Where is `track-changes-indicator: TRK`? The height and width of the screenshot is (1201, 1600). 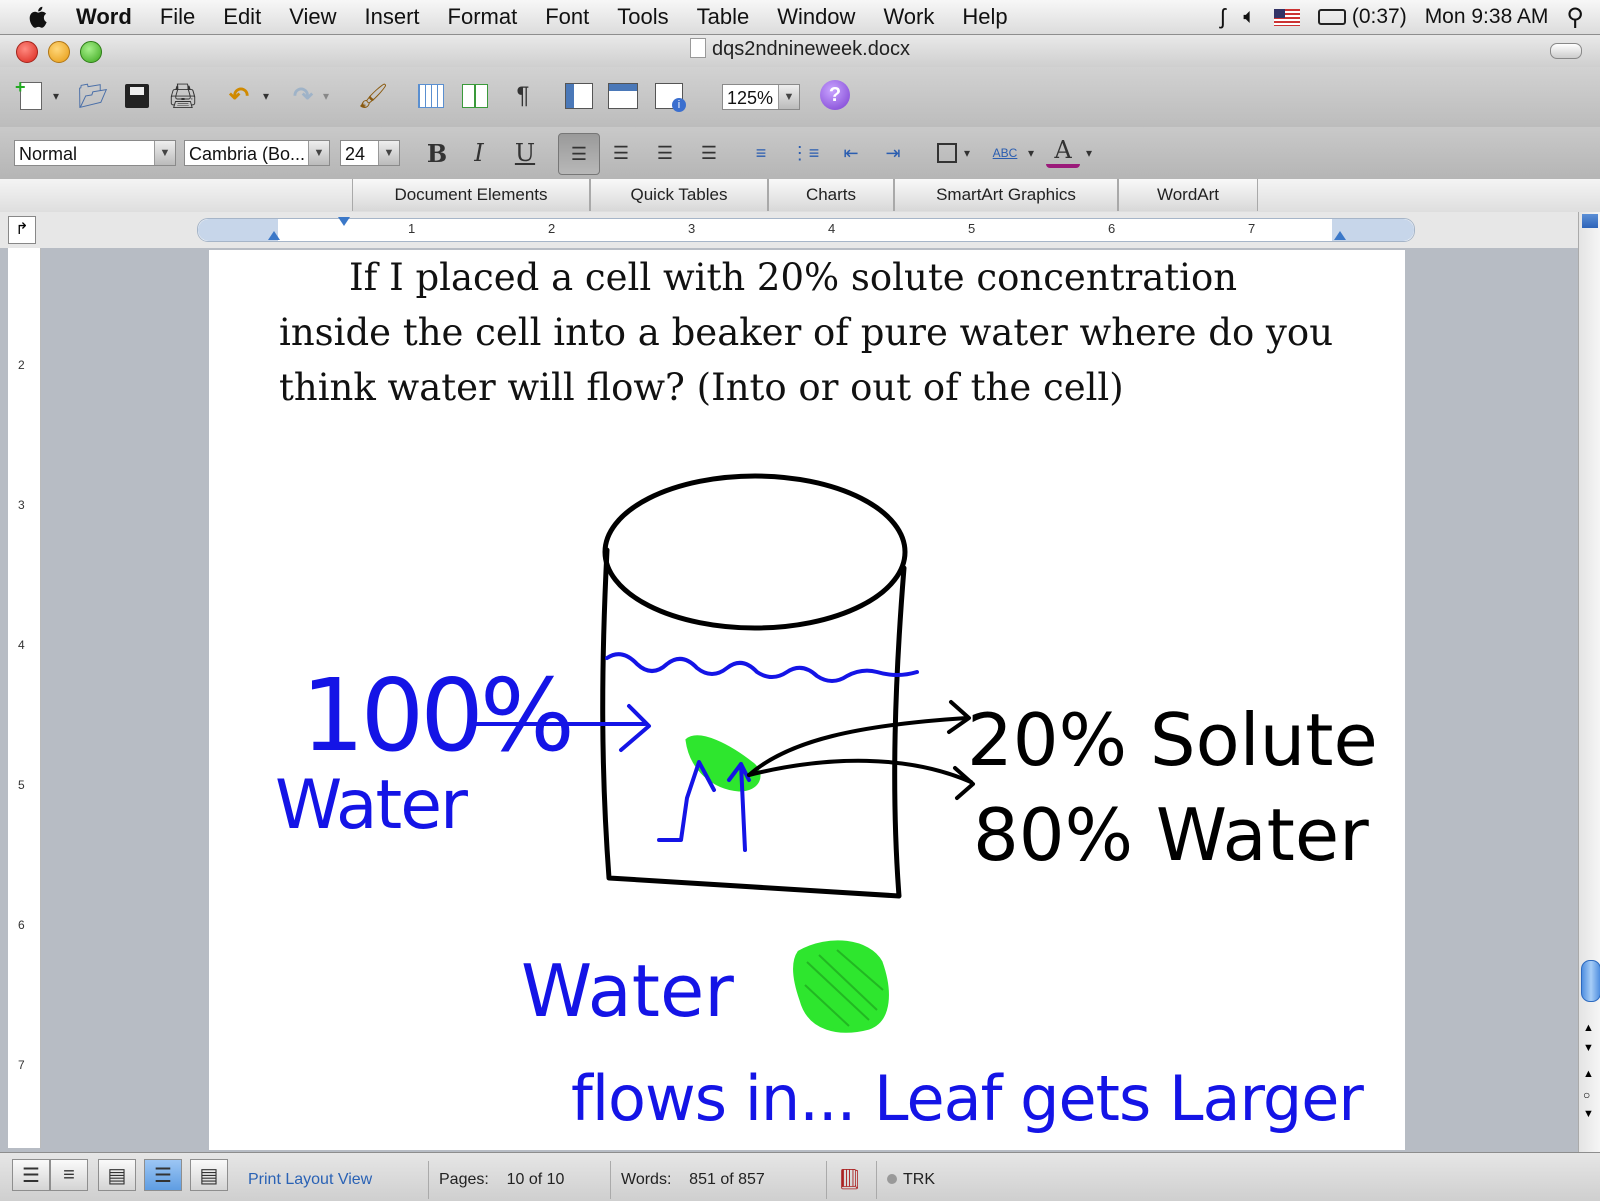
track-changes-indicator: TRK is located at coordinates (916, 1180).